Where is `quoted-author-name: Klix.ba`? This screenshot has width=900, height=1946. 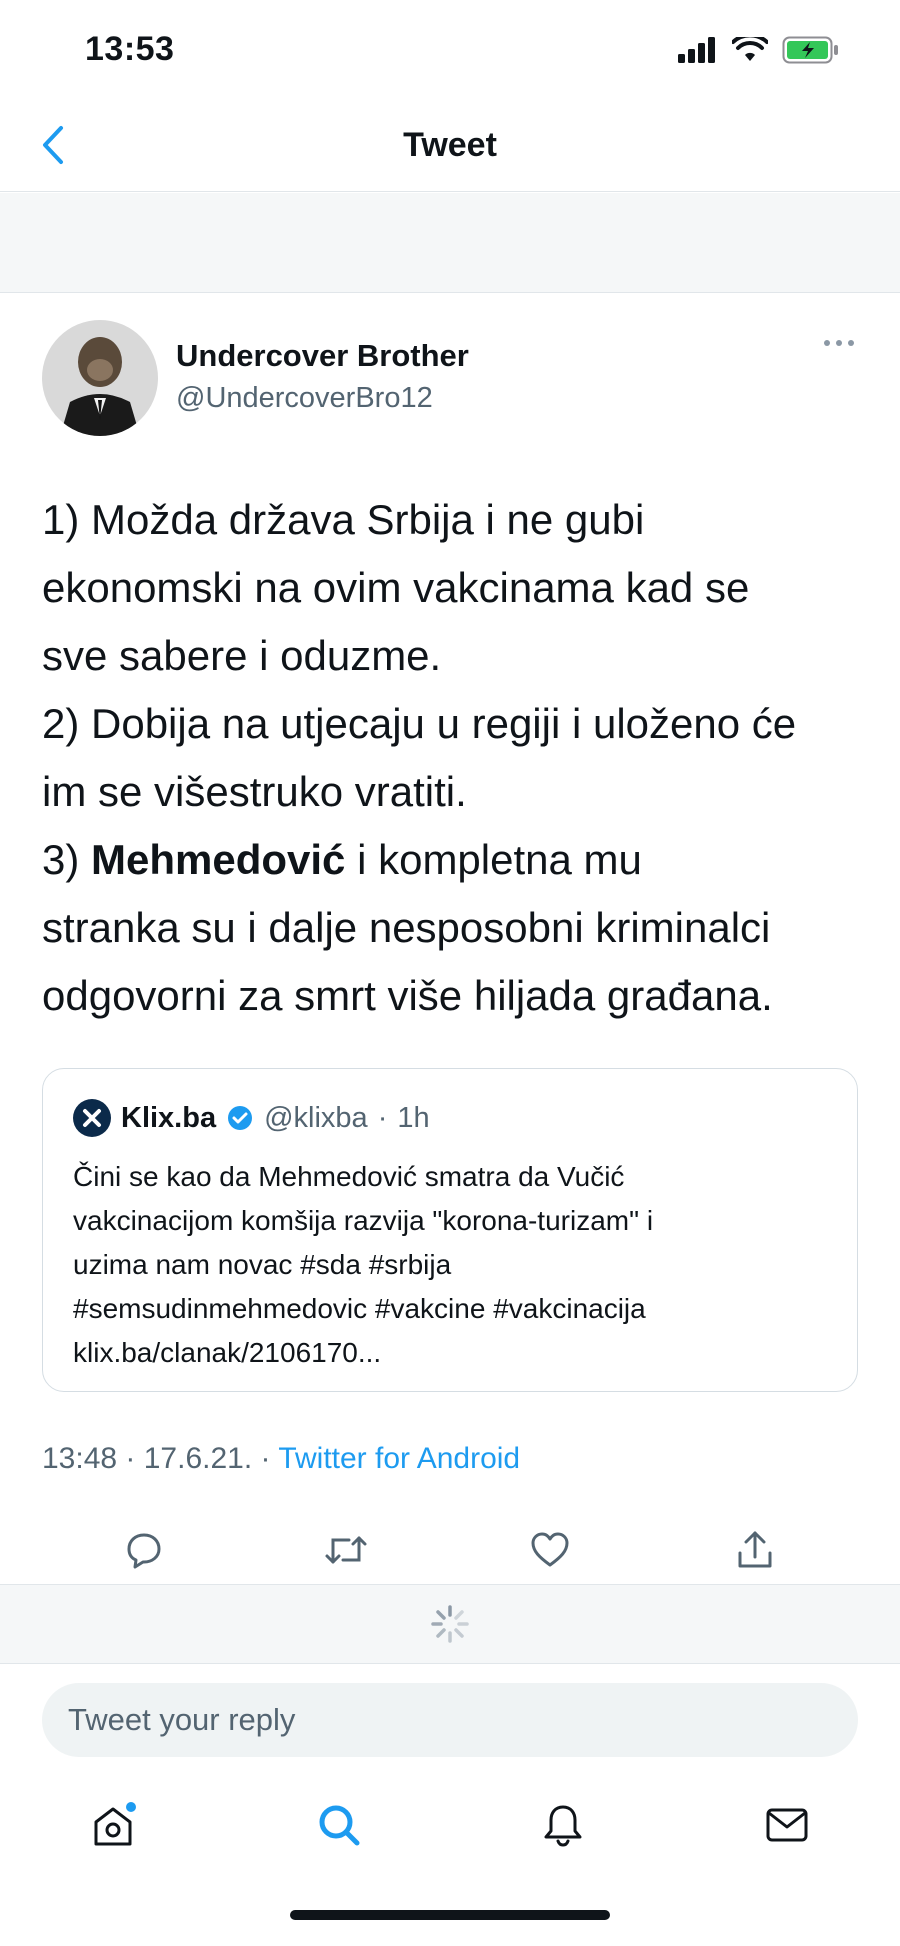
quoted-author-name: Klix.ba is located at coordinates (169, 1117).